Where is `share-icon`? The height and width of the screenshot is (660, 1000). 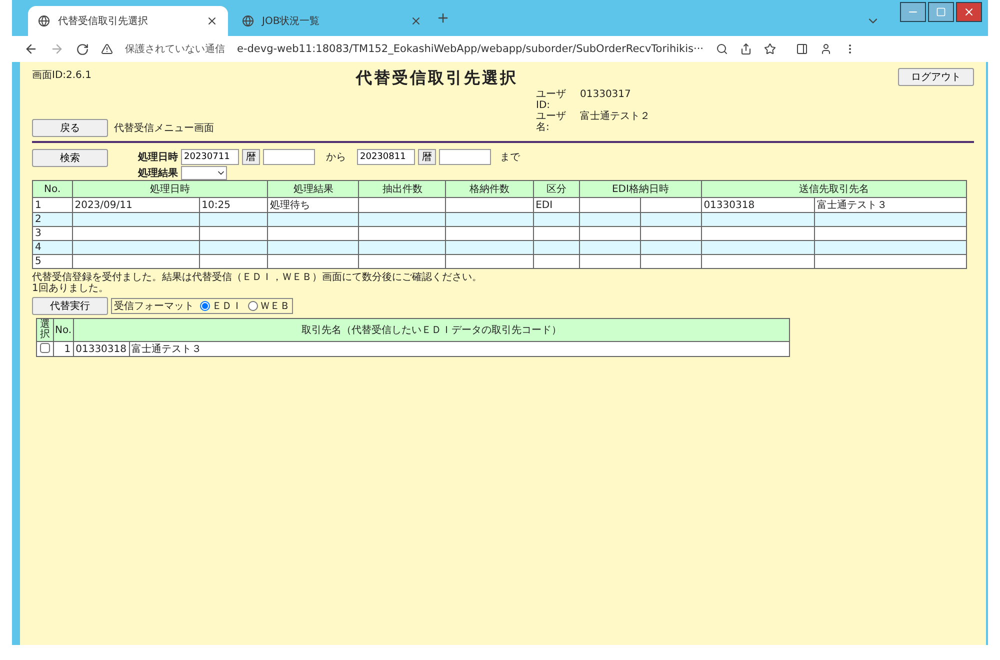 share-icon is located at coordinates (746, 49).